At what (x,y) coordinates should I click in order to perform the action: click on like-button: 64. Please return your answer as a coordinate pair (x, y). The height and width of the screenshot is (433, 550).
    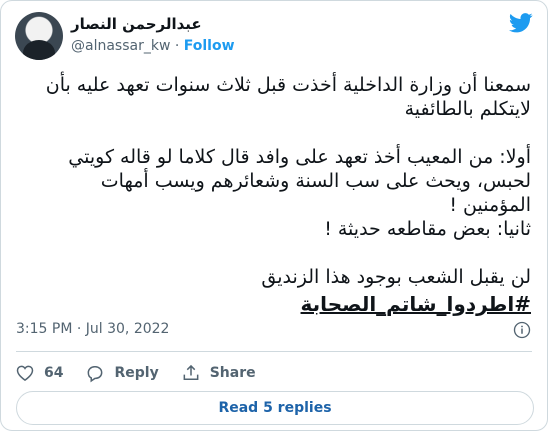
    Looking at the image, I should click on (39, 373).